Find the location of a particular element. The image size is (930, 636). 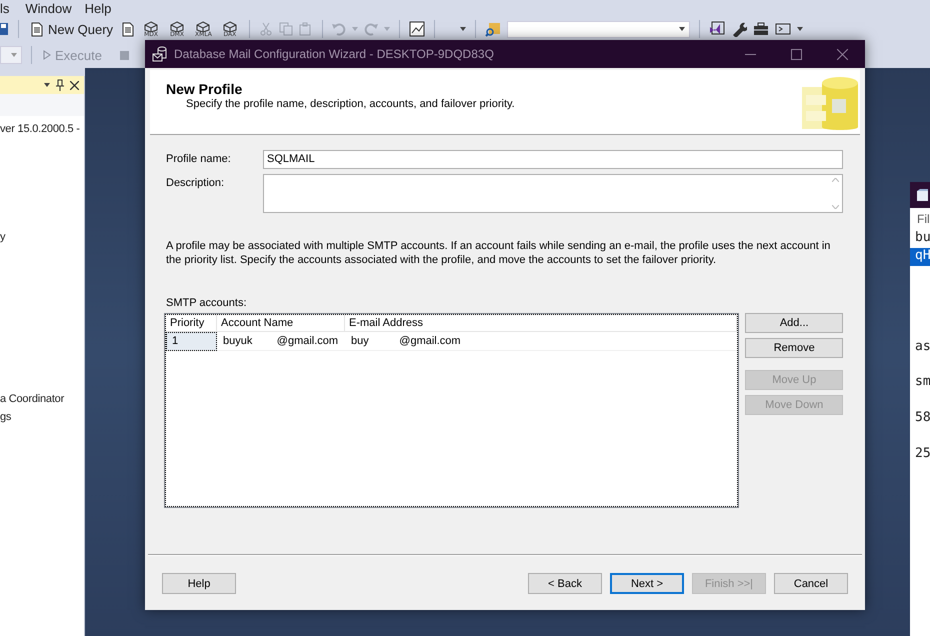

column-header: E-mail Address is located at coordinates (541, 323).